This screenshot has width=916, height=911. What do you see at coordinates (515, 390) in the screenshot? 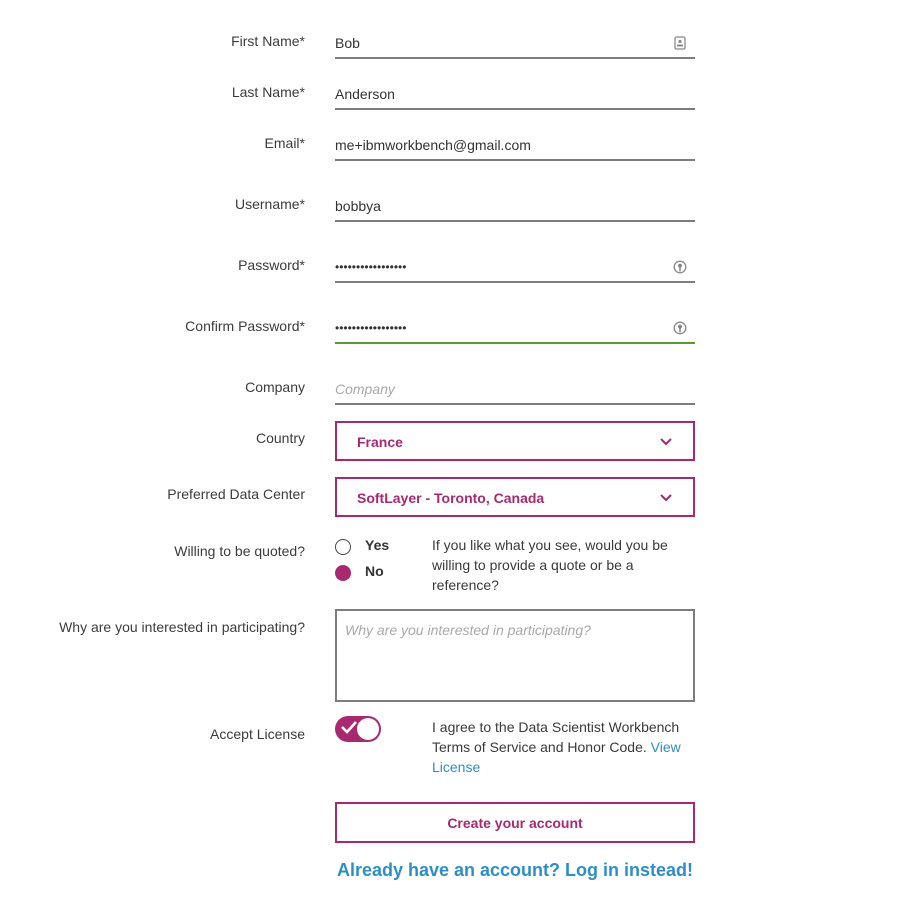
I see `company-field: Company` at bounding box center [515, 390].